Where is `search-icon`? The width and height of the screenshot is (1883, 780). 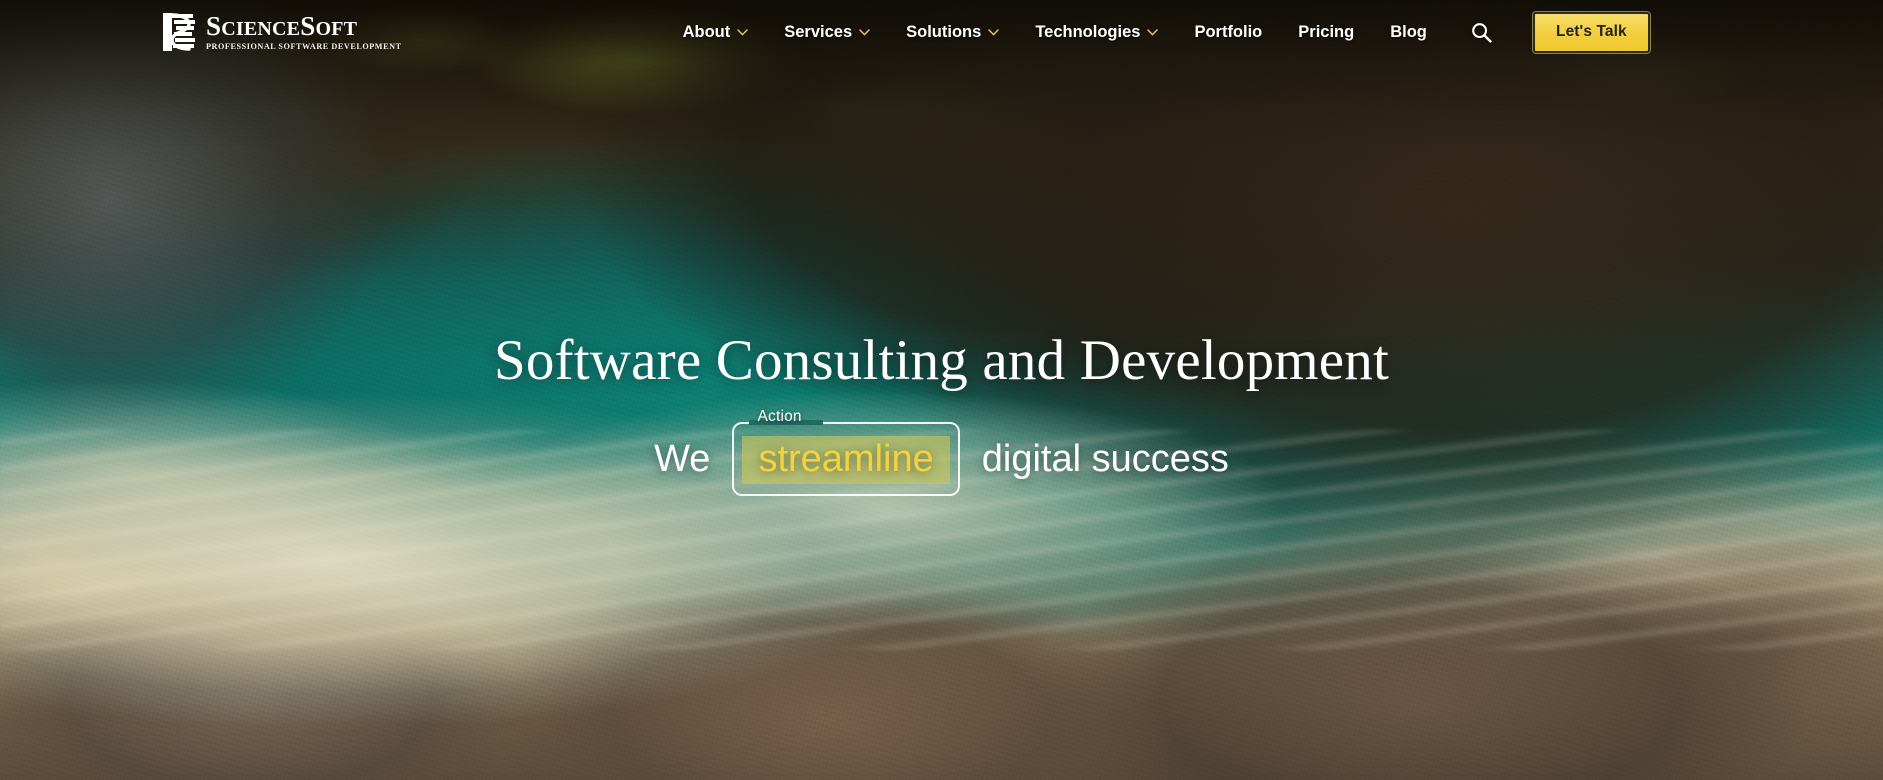
search-icon is located at coordinates (1482, 32).